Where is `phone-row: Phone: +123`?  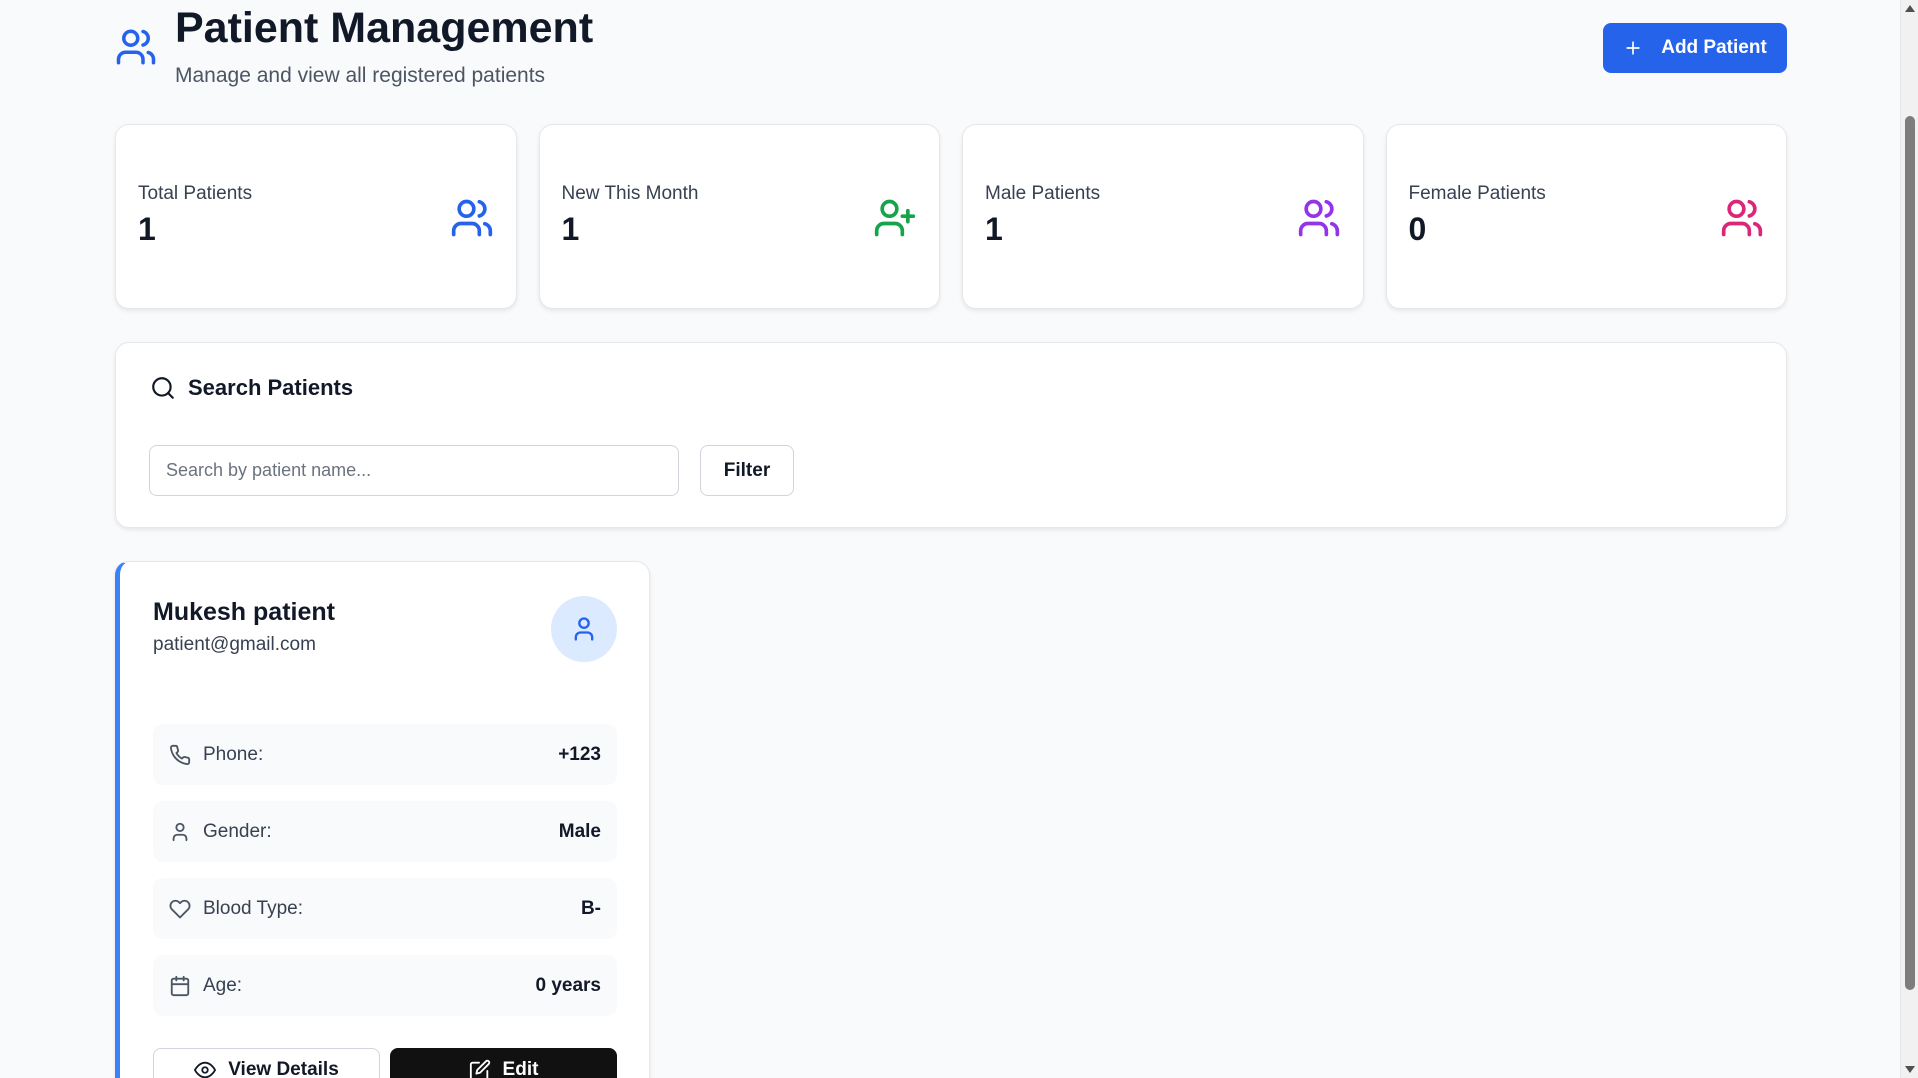
phone-row: Phone: +123 is located at coordinates (385, 754).